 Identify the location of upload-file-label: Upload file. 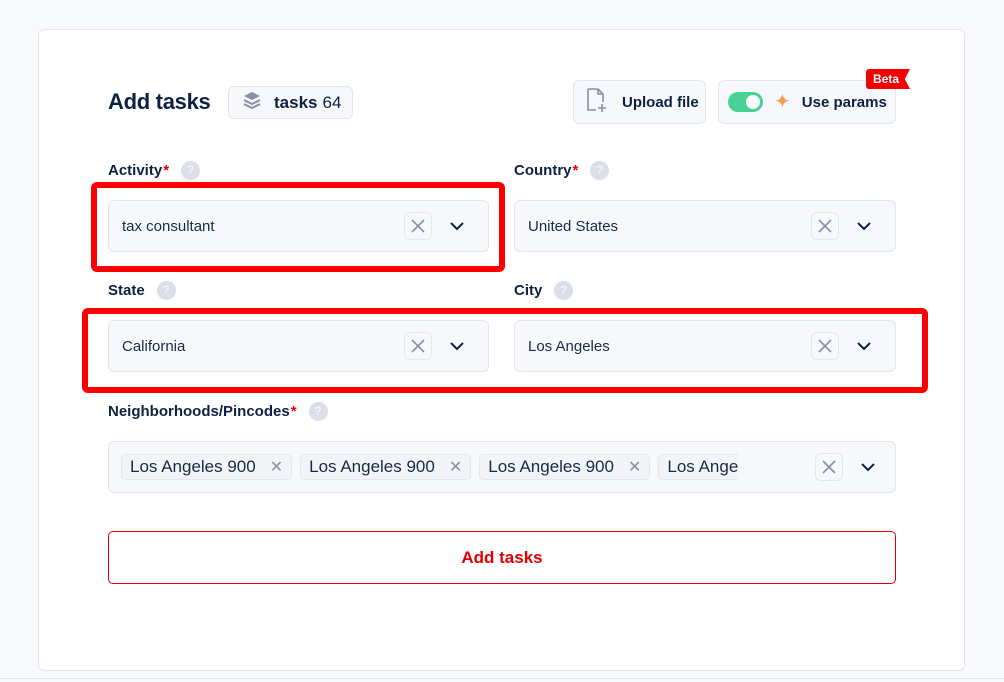
(660, 102).